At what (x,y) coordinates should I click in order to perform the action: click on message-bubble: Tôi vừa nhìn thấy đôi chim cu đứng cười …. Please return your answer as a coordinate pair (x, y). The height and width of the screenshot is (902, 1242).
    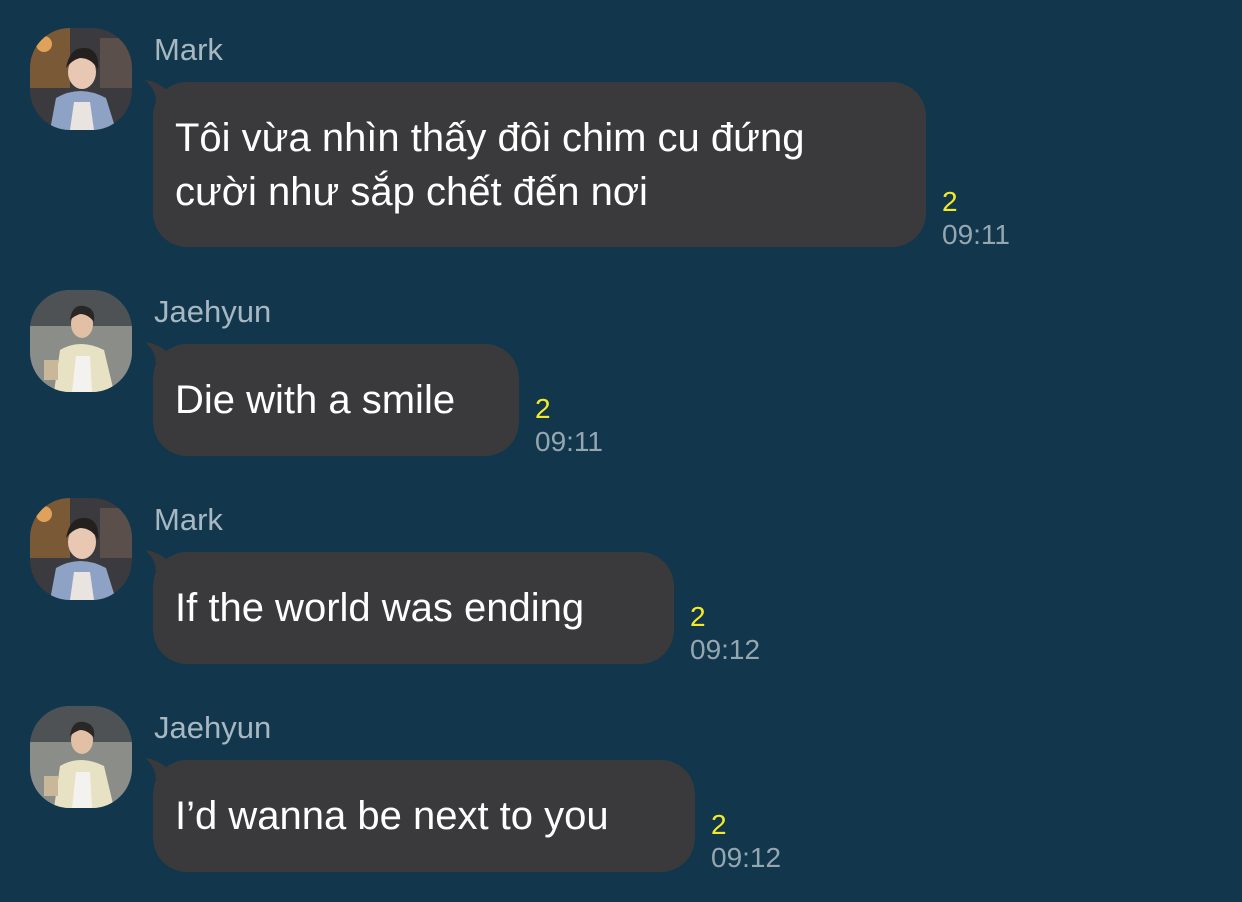
    Looking at the image, I should click on (535, 163).